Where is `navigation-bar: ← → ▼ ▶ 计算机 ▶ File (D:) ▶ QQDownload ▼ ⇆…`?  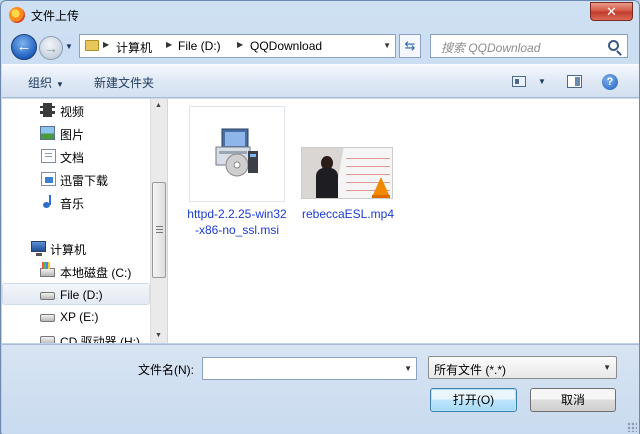
navigation-bar: ← → ▼ ▶ 计算机 ▶ File (D:) ▶ QQDownload ▼ ⇆… is located at coordinates (320, 46).